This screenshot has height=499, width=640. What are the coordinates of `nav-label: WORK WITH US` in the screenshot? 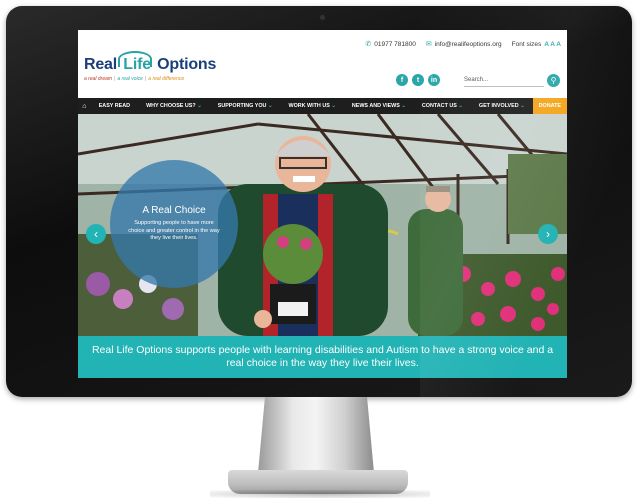 It's located at (309, 106).